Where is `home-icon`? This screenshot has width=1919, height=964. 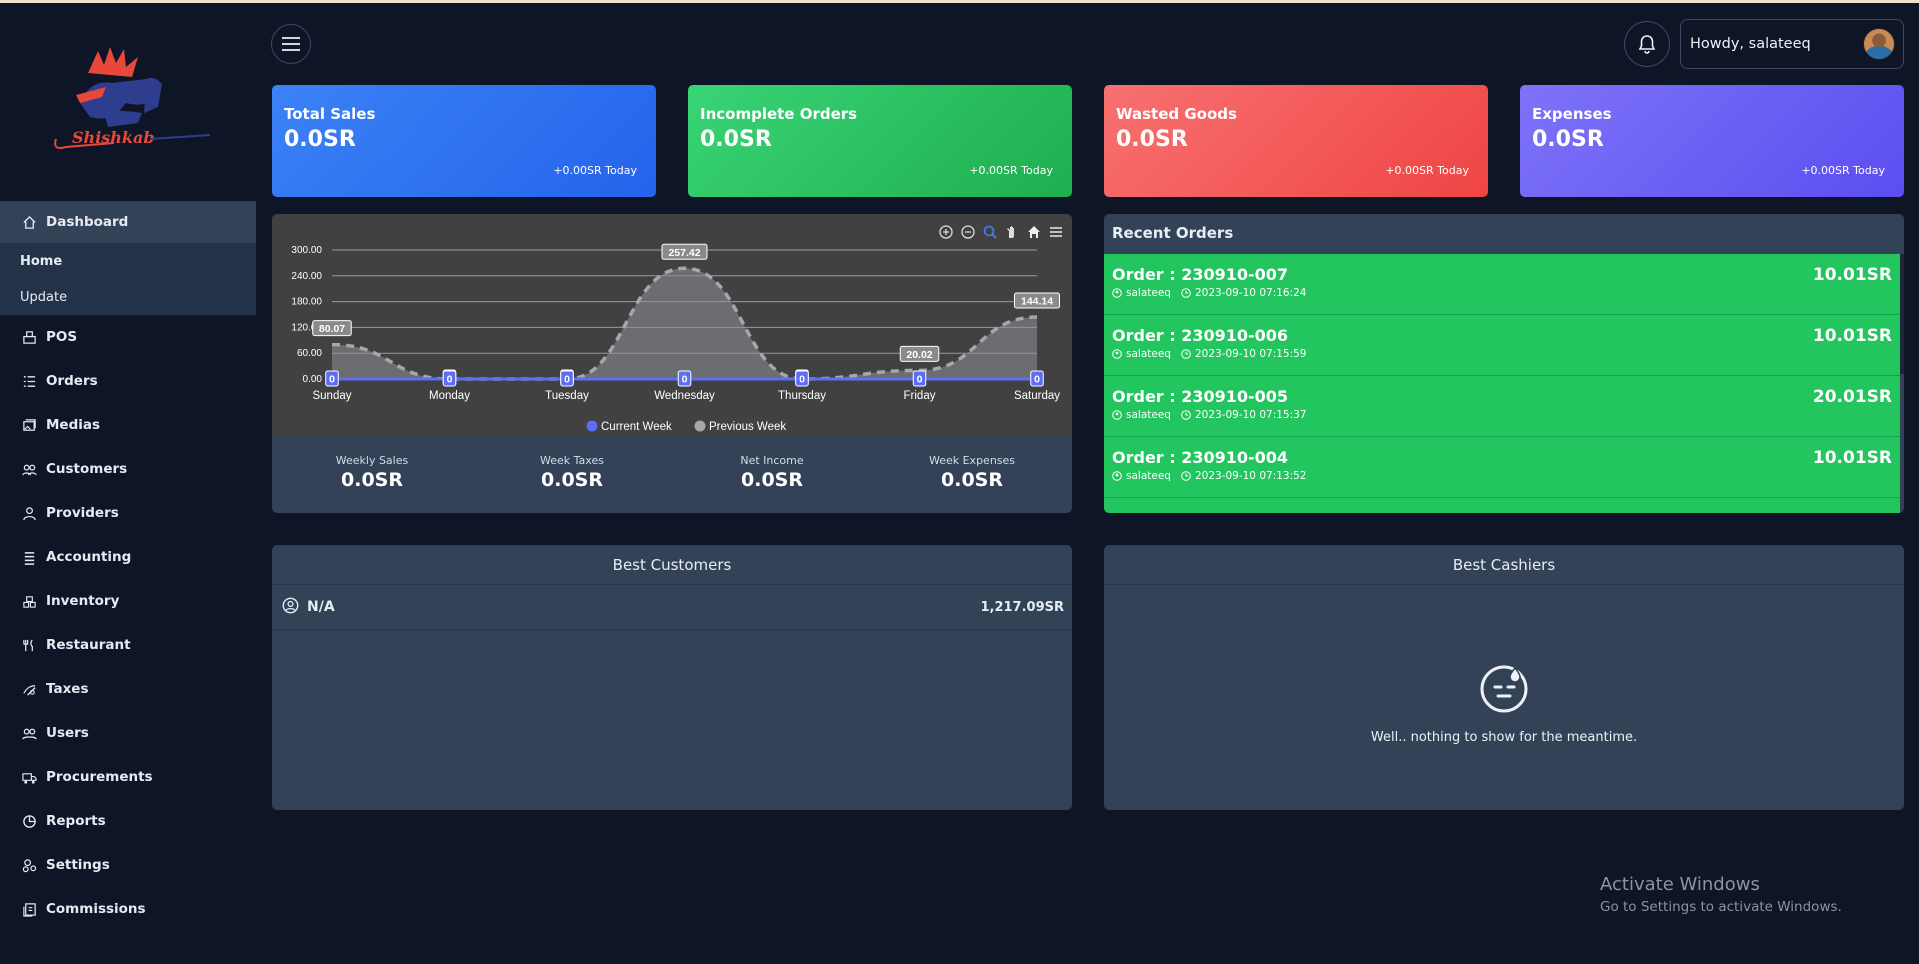
home-icon is located at coordinates (29, 222).